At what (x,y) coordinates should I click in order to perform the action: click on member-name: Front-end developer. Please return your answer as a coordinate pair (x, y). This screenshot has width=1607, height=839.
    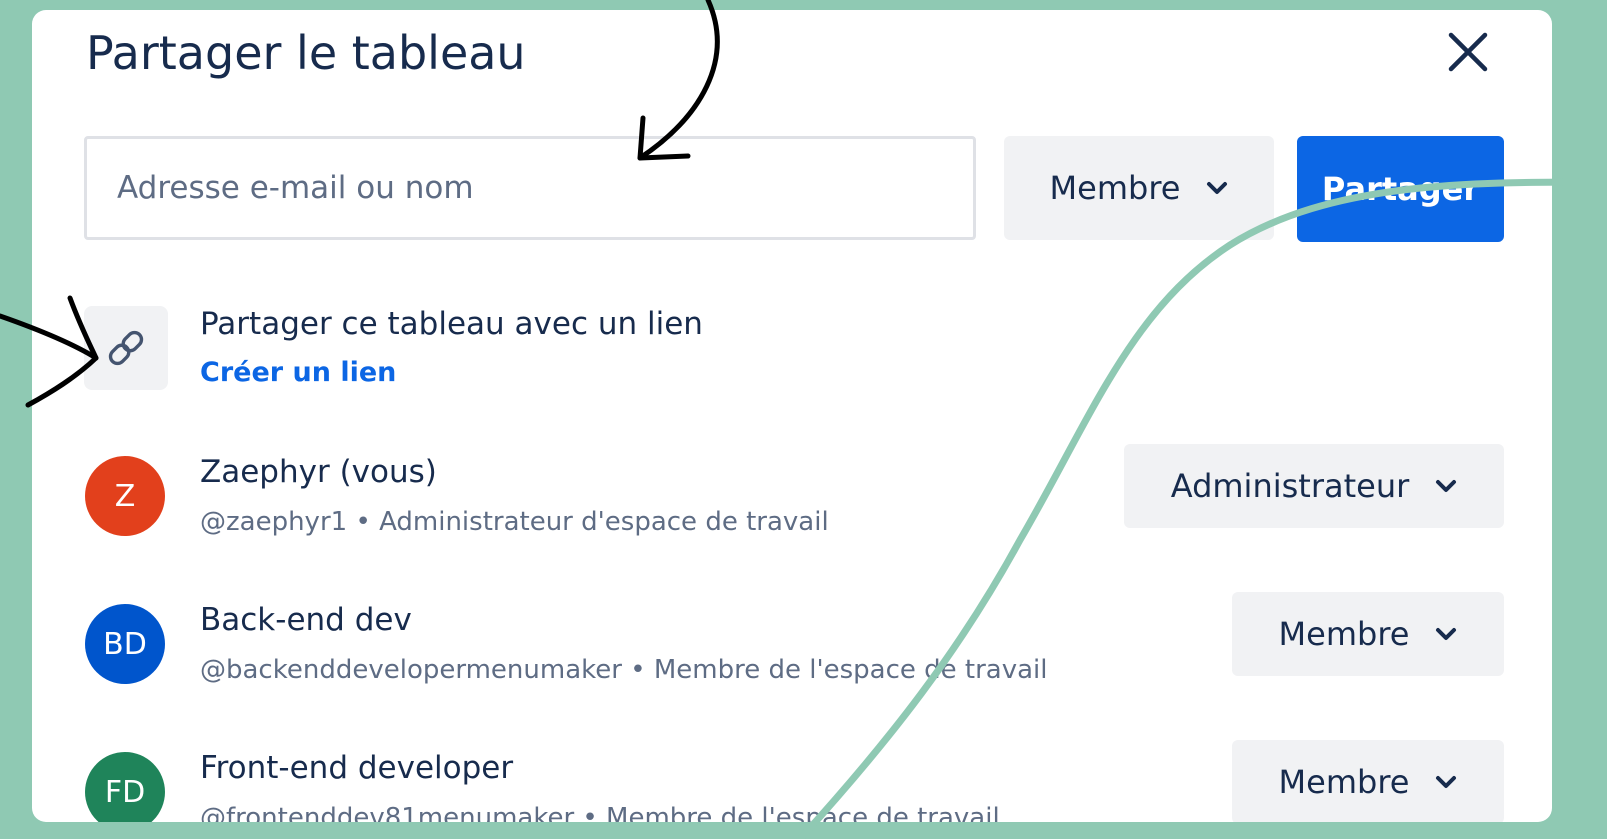
    Looking at the image, I should click on (357, 768).